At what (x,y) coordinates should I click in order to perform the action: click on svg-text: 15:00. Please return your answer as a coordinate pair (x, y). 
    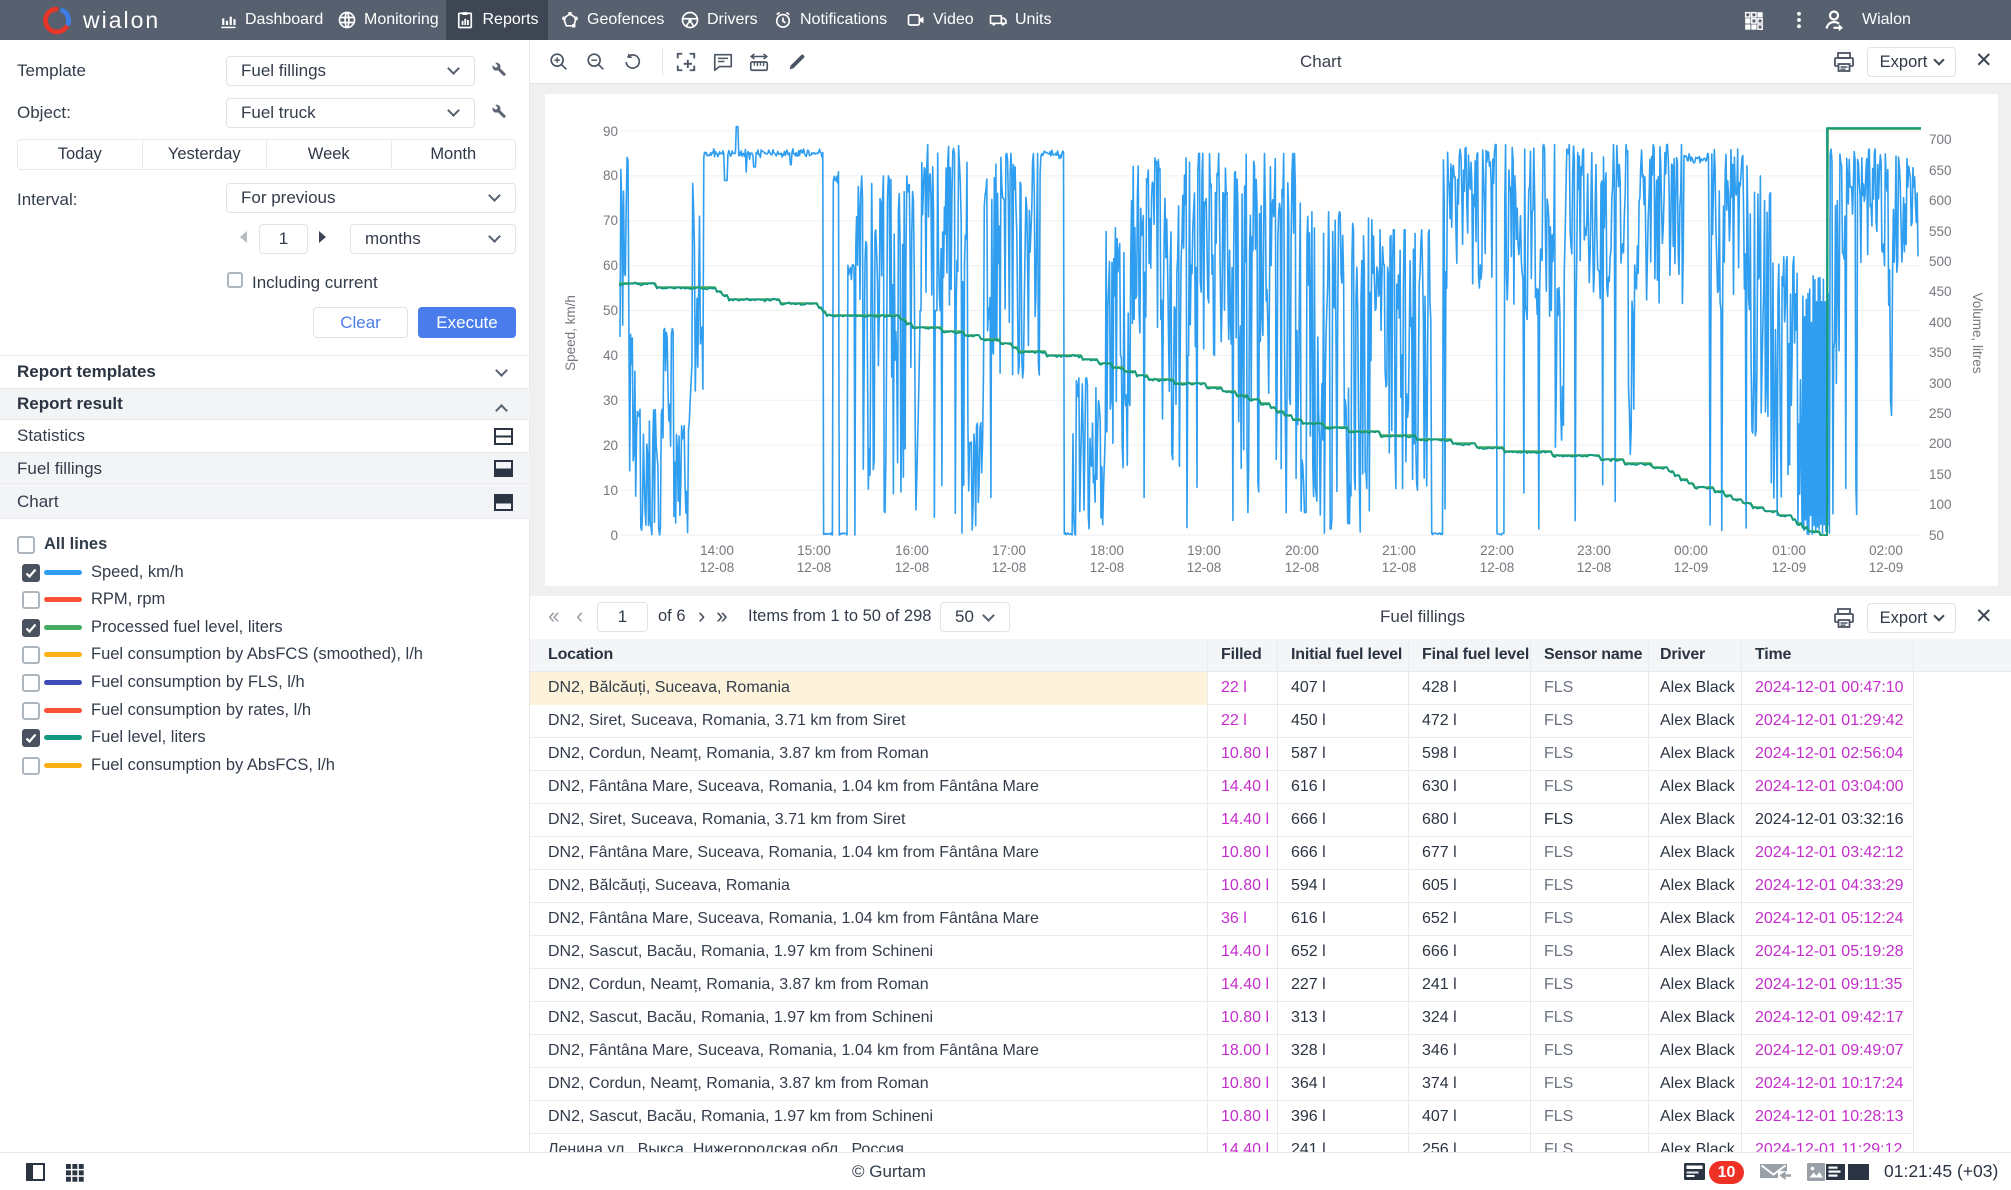
    Looking at the image, I should click on (814, 550).